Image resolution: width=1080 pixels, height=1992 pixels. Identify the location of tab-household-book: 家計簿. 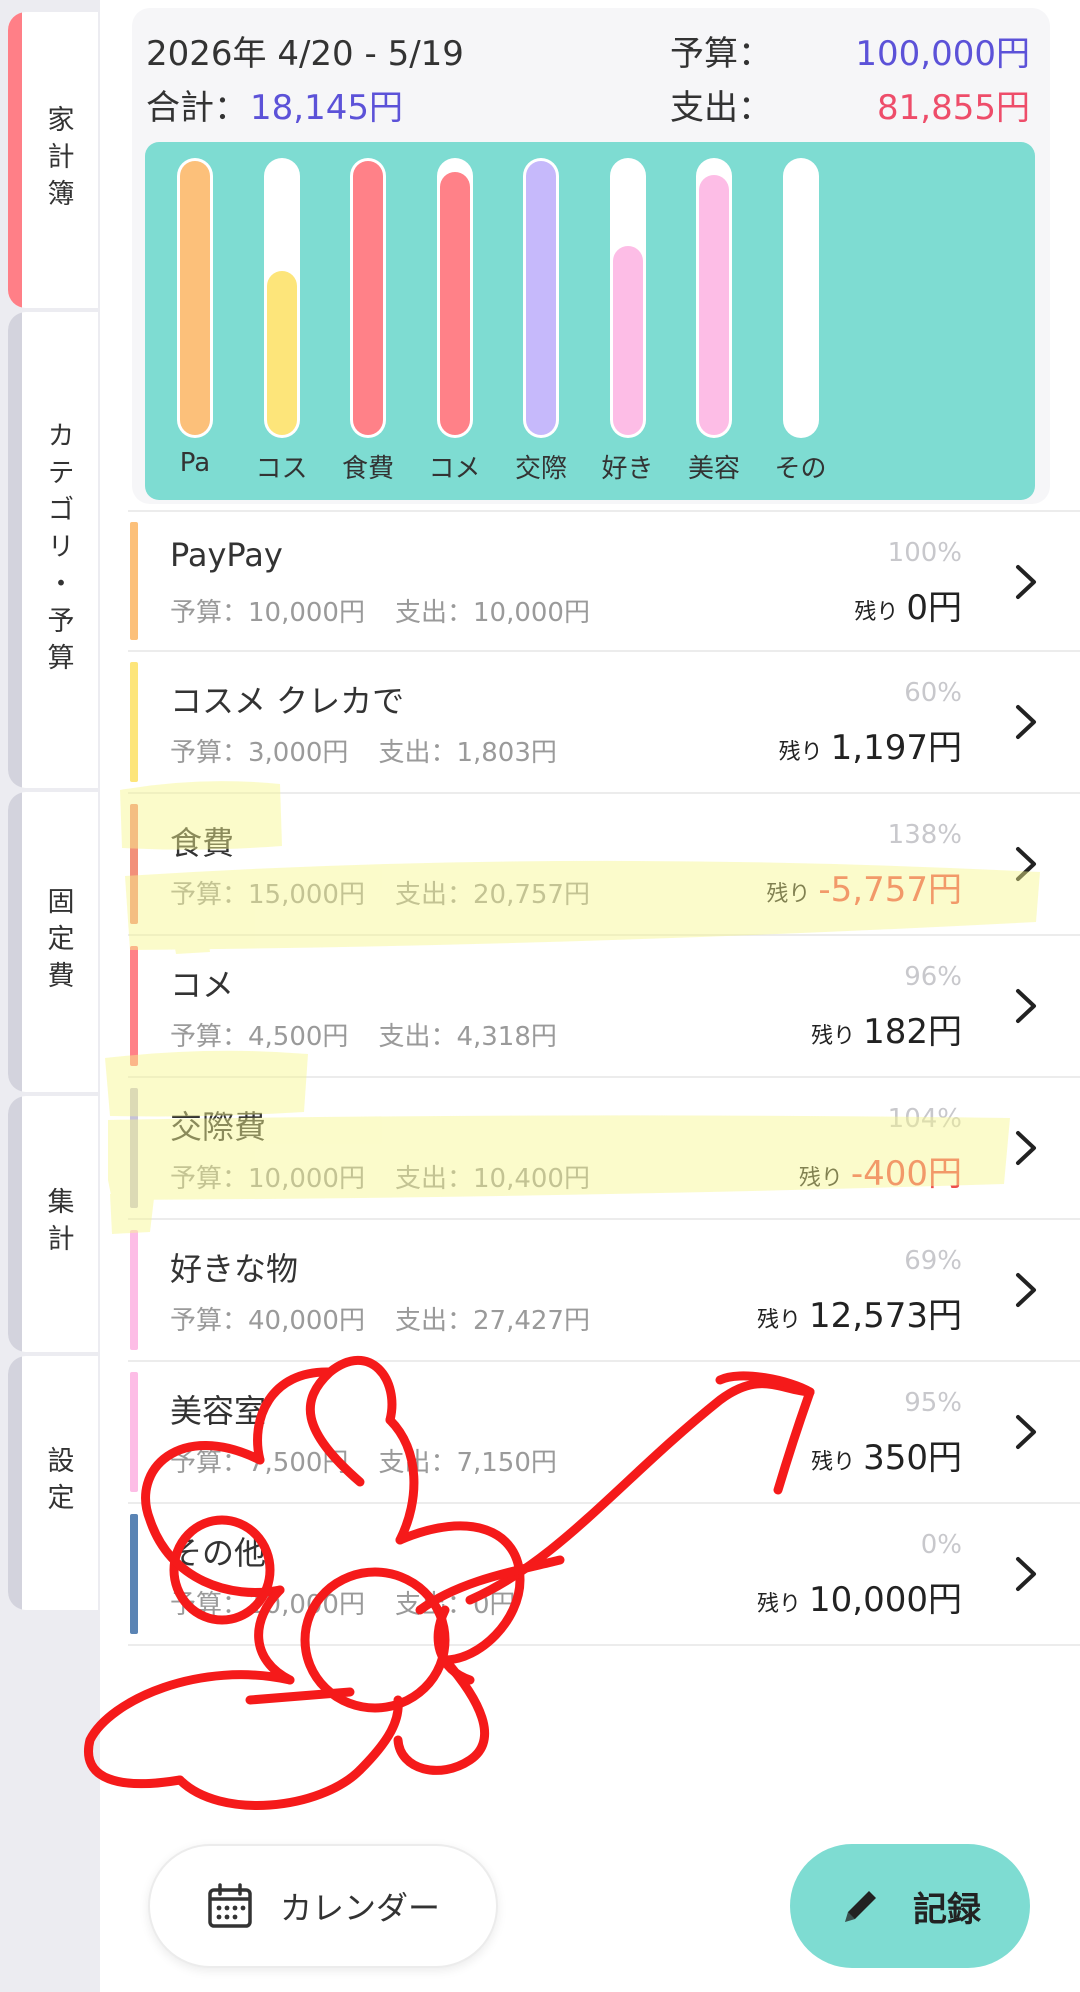
(53, 160).